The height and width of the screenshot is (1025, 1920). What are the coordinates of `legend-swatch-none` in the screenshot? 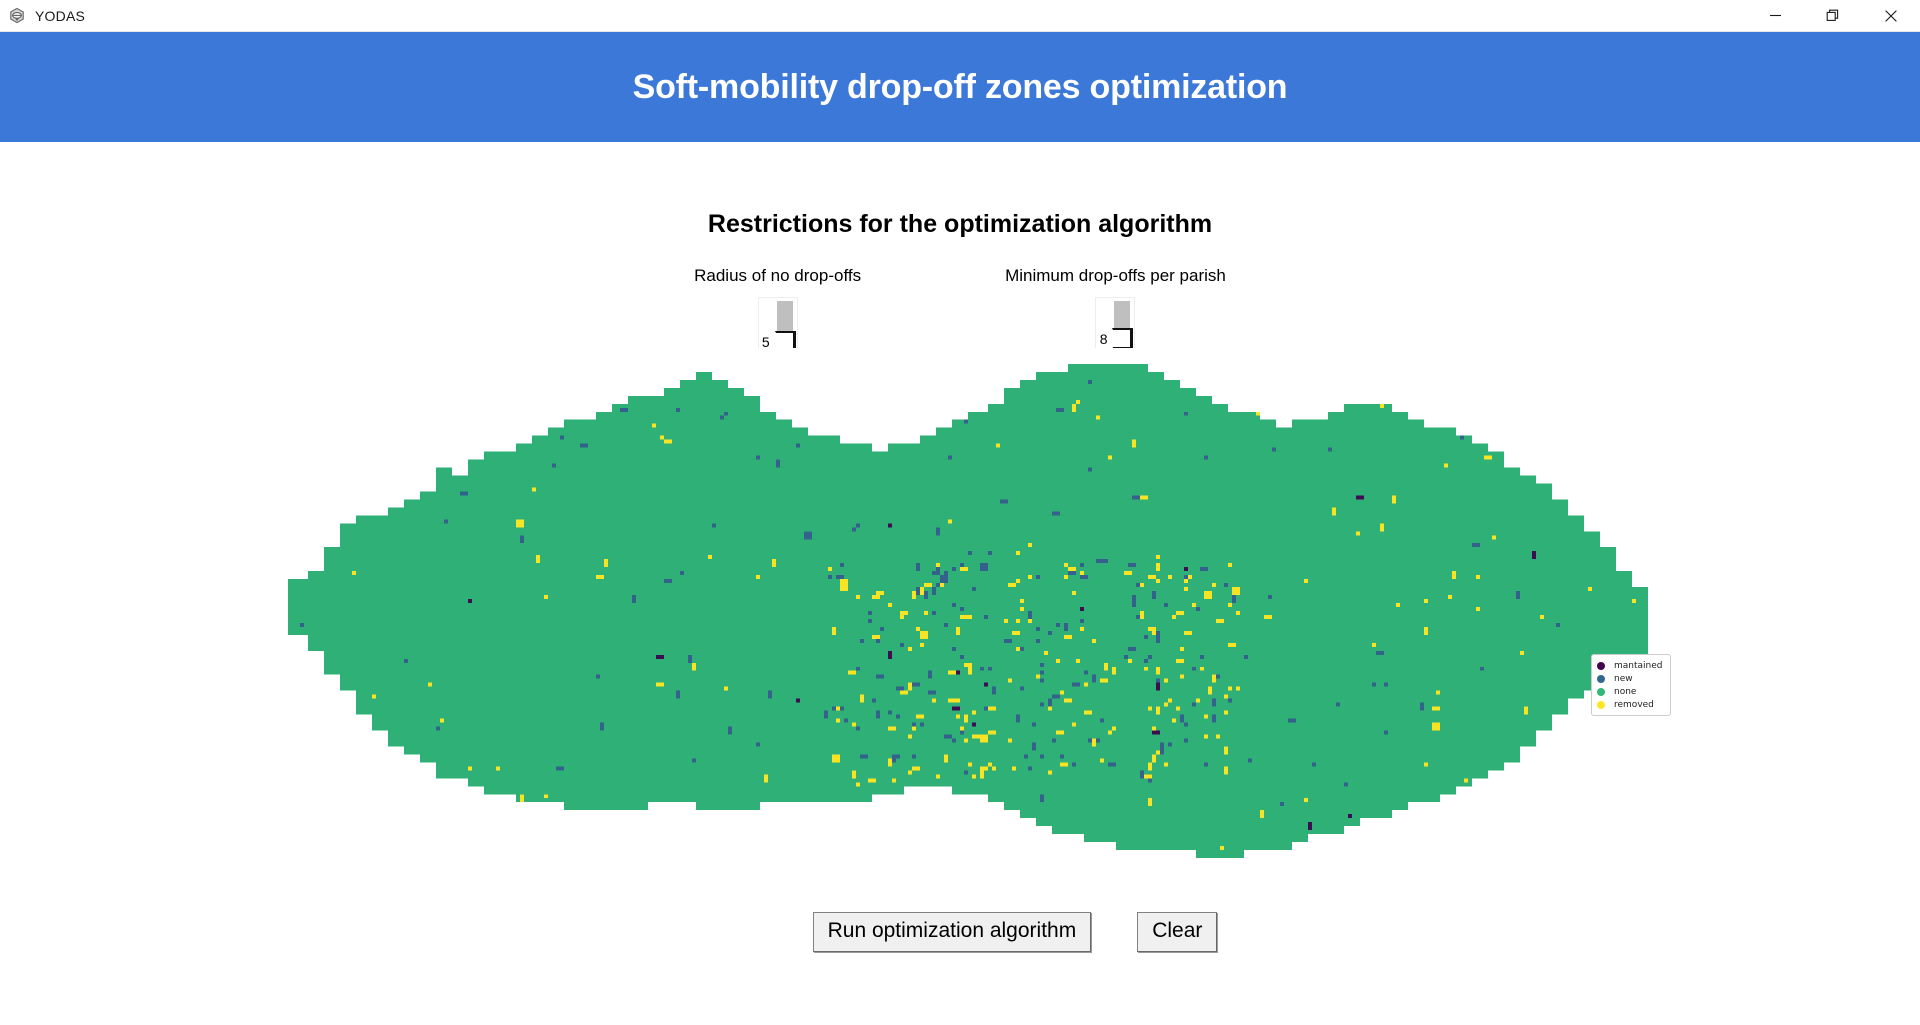 It's located at (1601, 691).